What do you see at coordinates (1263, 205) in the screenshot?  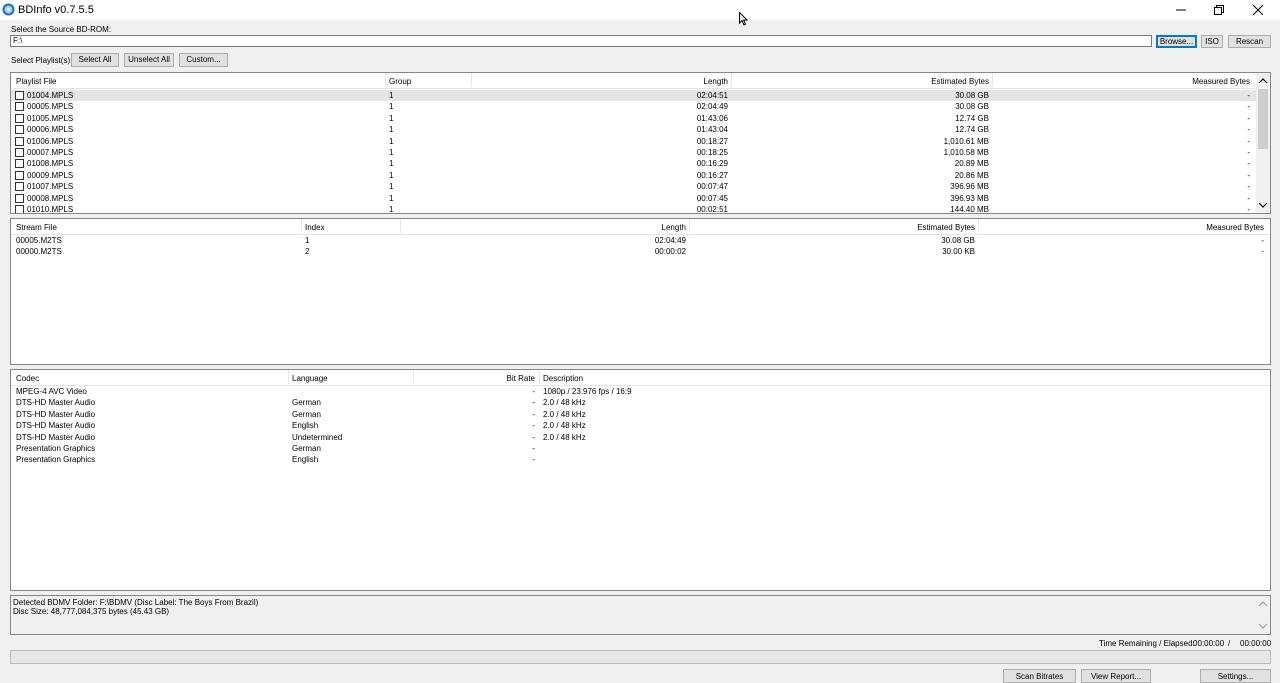 I see `scroll-down-arrow-icon` at bounding box center [1263, 205].